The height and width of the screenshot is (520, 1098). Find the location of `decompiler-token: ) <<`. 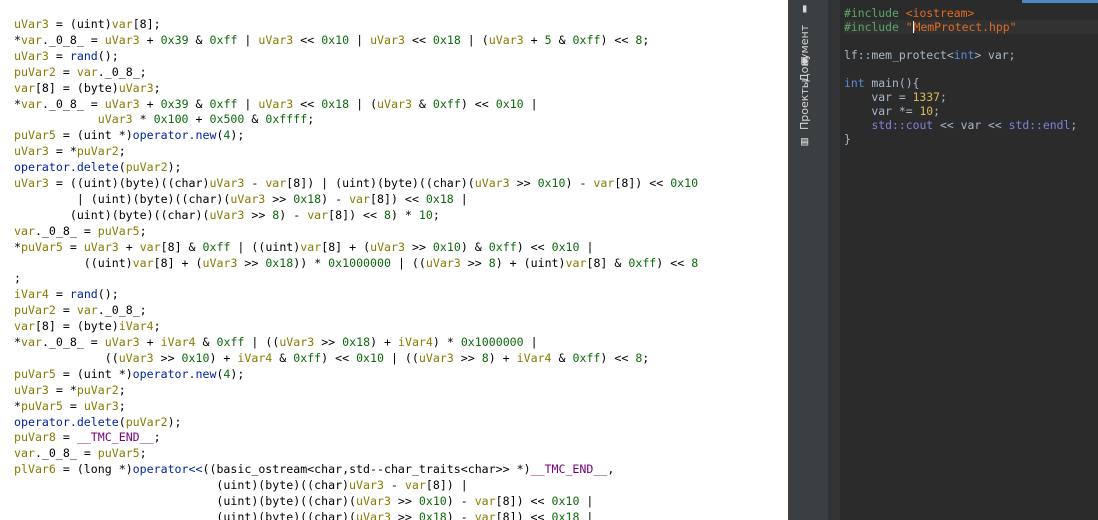

decompiler-token: ) << is located at coordinates (534, 246).